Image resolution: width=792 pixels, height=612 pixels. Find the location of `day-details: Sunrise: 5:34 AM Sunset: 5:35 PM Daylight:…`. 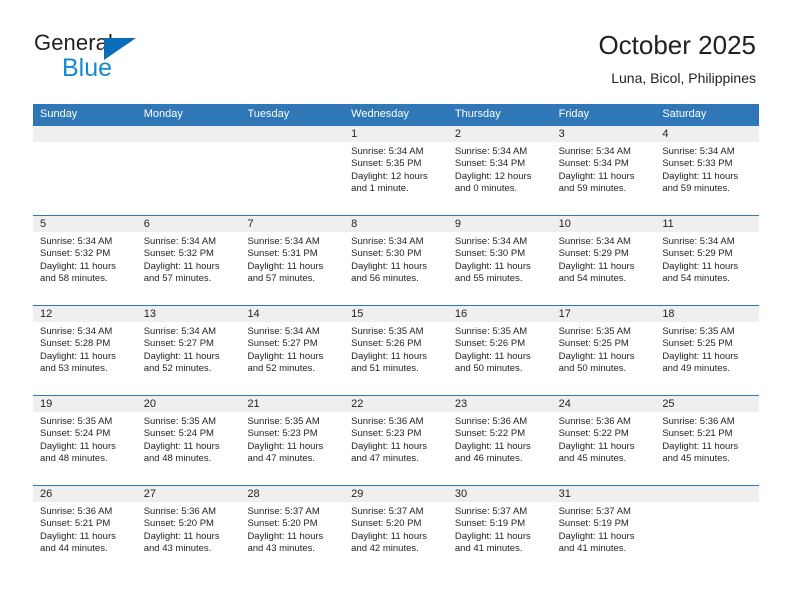

day-details: Sunrise: 5:34 AM Sunset: 5:35 PM Daylight:… is located at coordinates (396, 169).